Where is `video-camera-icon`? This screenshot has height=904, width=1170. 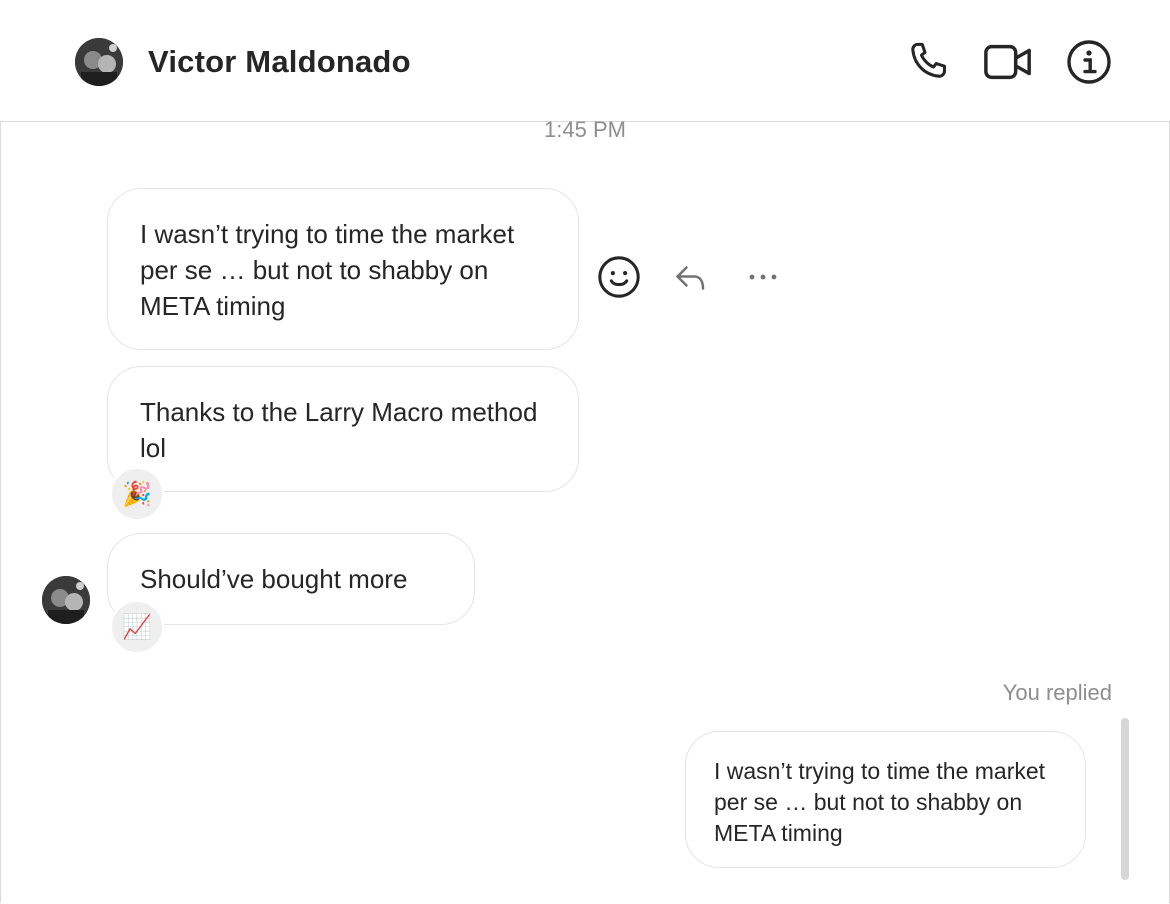 video-camera-icon is located at coordinates (1007, 62).